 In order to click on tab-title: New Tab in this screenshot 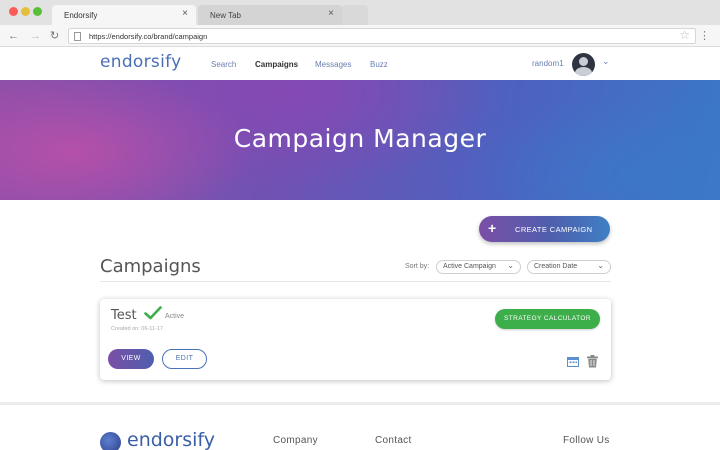, I will do `click(225, 15)`.